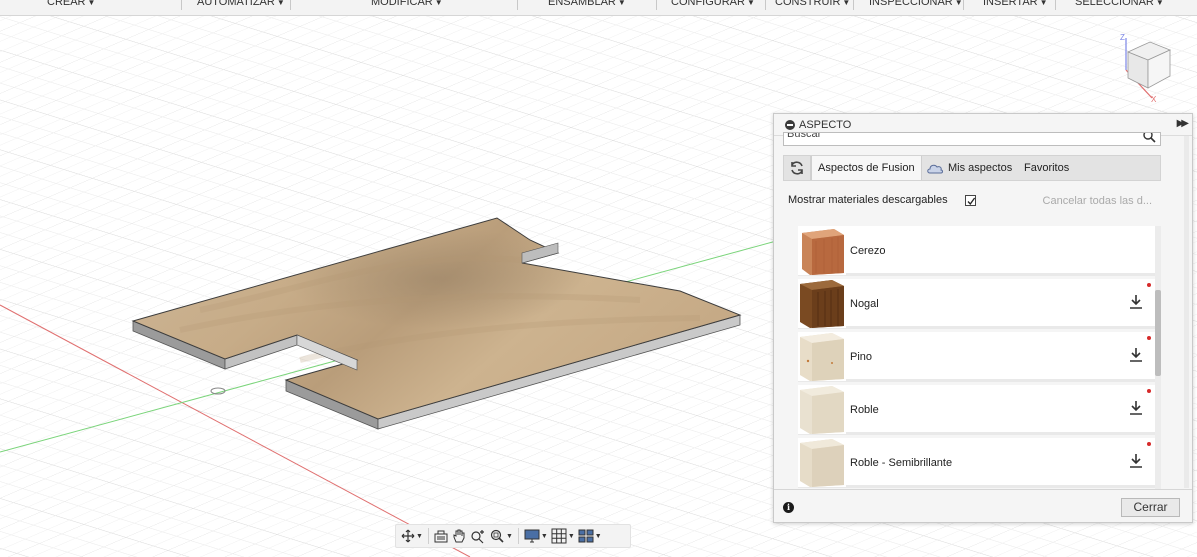 This screenshot has width=1197, height=557. Describe the element at coordinates (1150, 507) in the screenshot. I see `close-button: Cerrar` at that location.